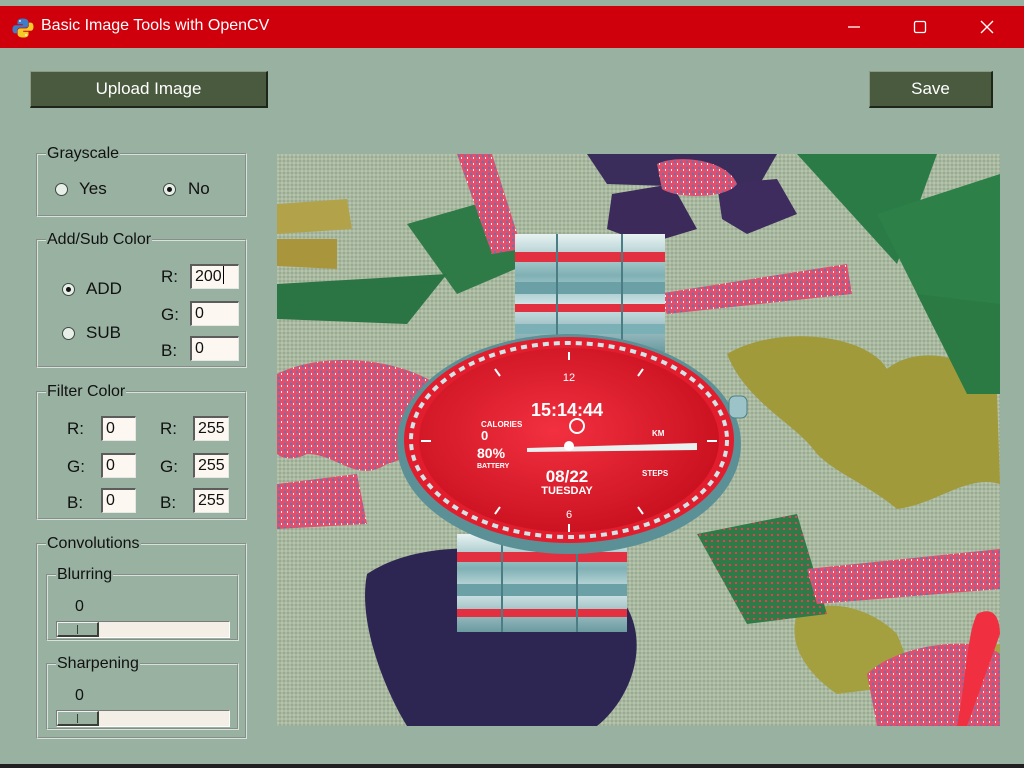 This screenshot has height=768, width=1024. Describe the element at coordinates (567, 410) in the screenshot. I see `watch-time: 15:14:44` at that location.